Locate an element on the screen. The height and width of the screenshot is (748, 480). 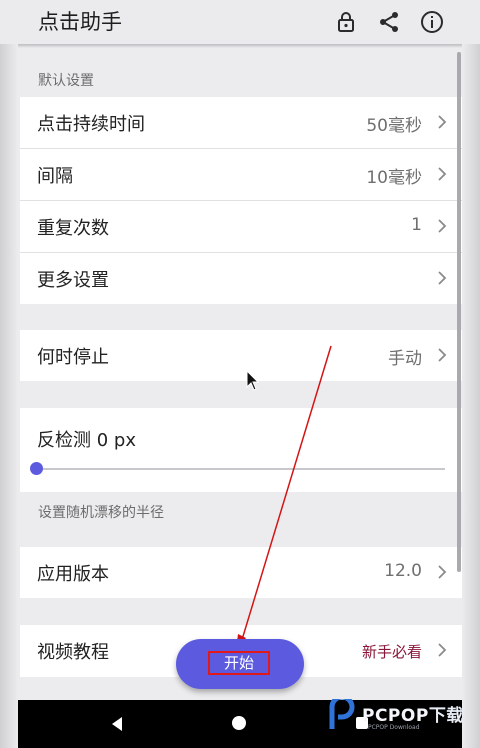
watermark-text: PCPOP下载 is located at coordinates (413, 713).